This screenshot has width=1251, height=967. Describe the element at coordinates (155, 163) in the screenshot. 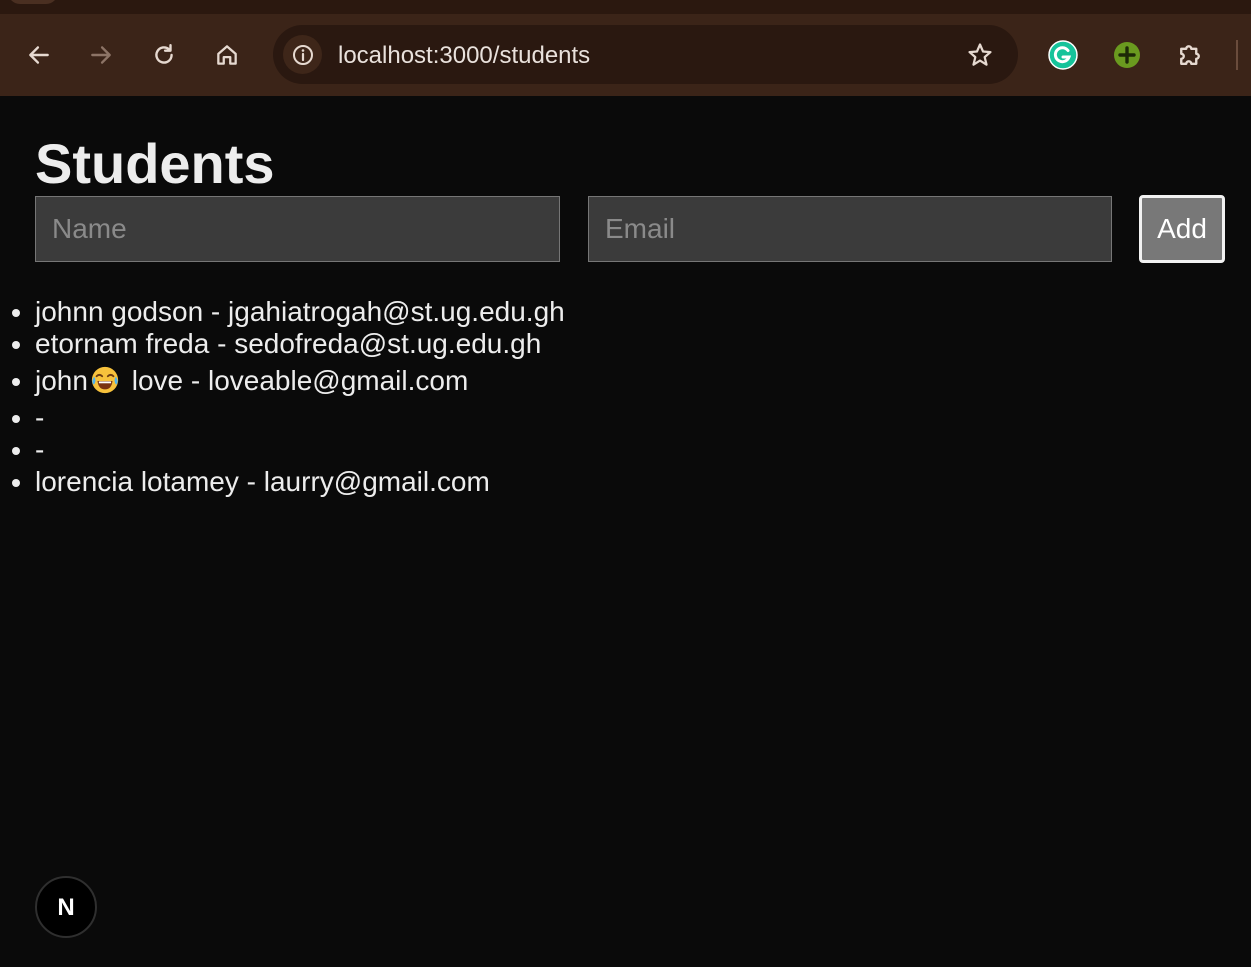

I see `page-title: Students` at that location.